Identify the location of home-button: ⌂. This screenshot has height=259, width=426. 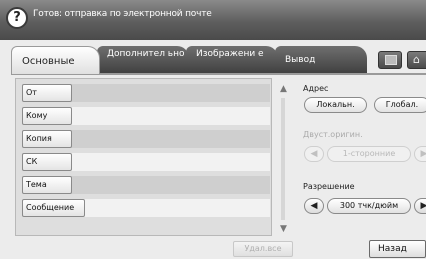
(416, 60).